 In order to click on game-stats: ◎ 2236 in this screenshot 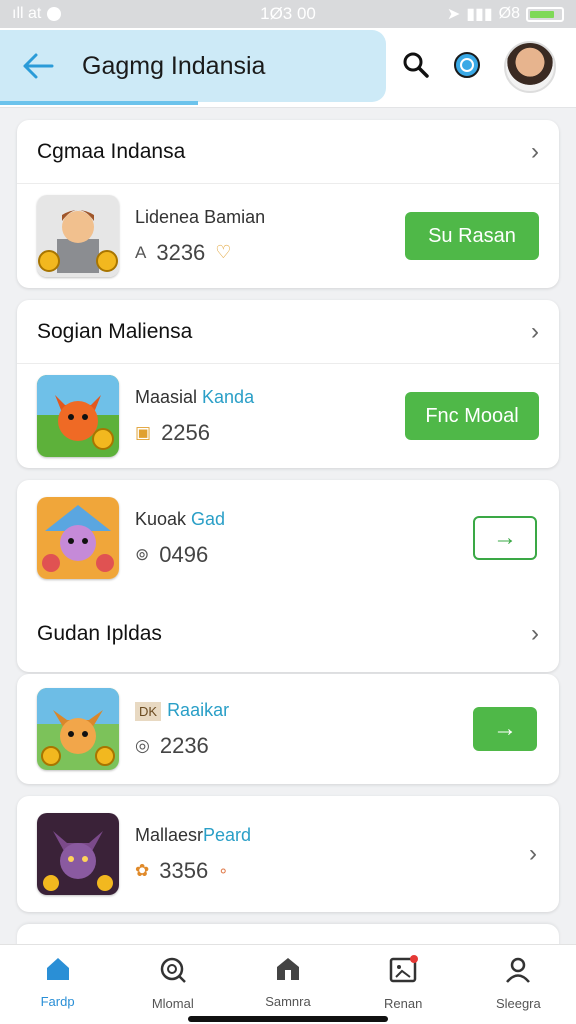, I will do `click(182, 746)`.